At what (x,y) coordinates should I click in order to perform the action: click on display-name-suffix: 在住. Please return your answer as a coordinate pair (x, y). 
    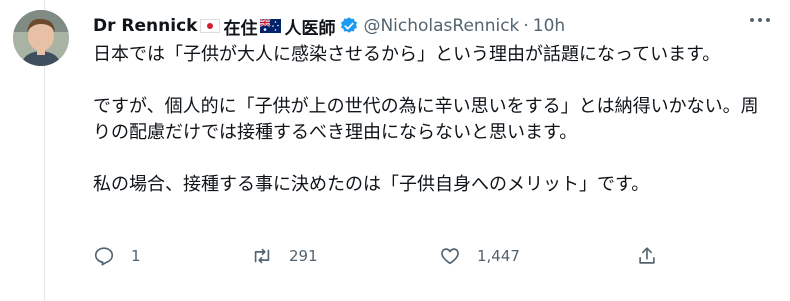
    Looking at the image, I should click on (240, 26).